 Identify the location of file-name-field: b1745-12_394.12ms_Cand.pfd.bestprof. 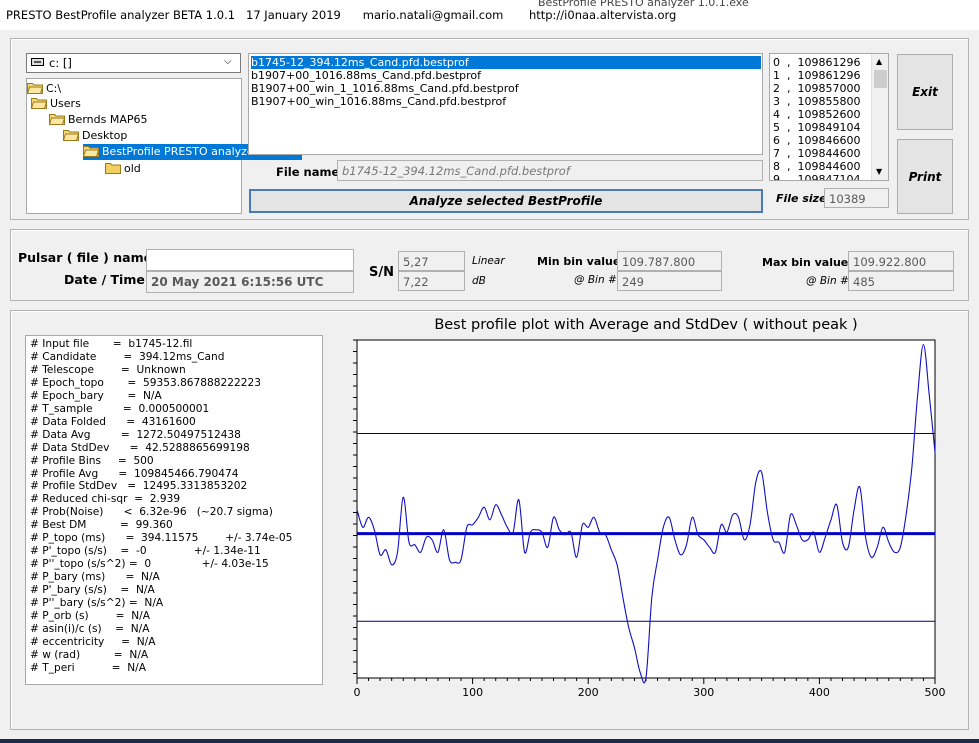
(550, 170).